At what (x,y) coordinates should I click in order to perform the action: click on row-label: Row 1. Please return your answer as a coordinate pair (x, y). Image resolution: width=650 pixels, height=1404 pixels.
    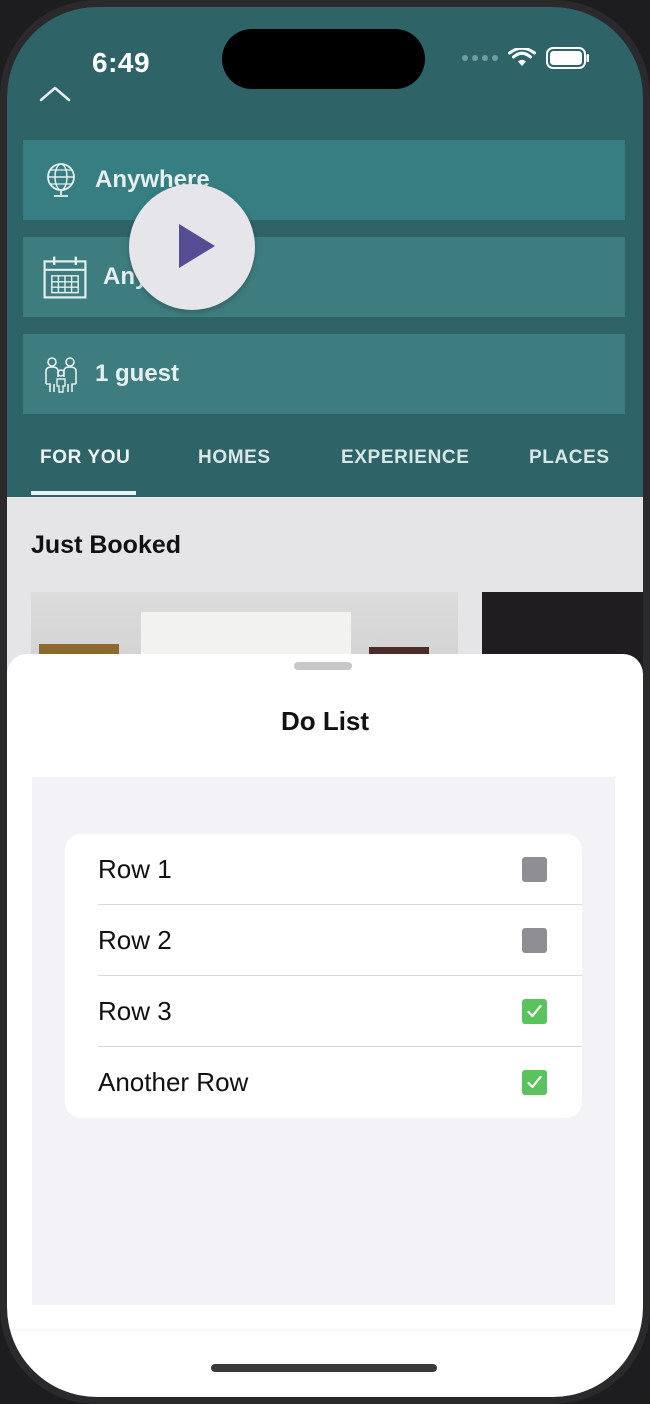
    Looking at the image, I should click on (135, 869).